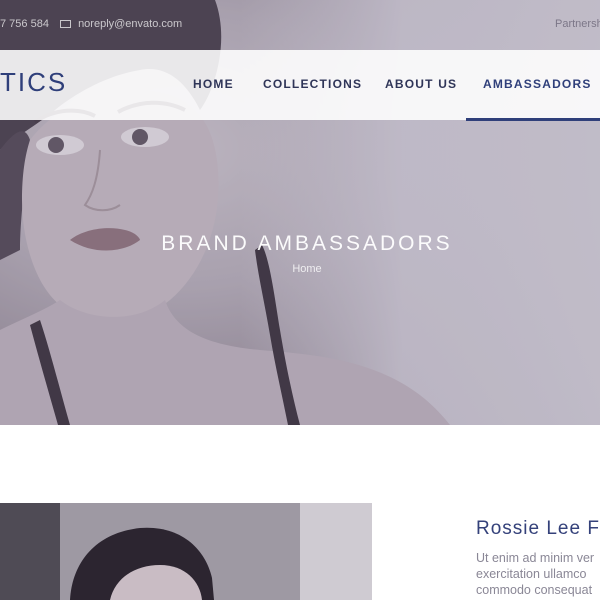  What do you see at coordinates (312, 84) in the screenshot?
I see `nav-item-collections: COLLECTIONS` at bounding box center [312, 84].